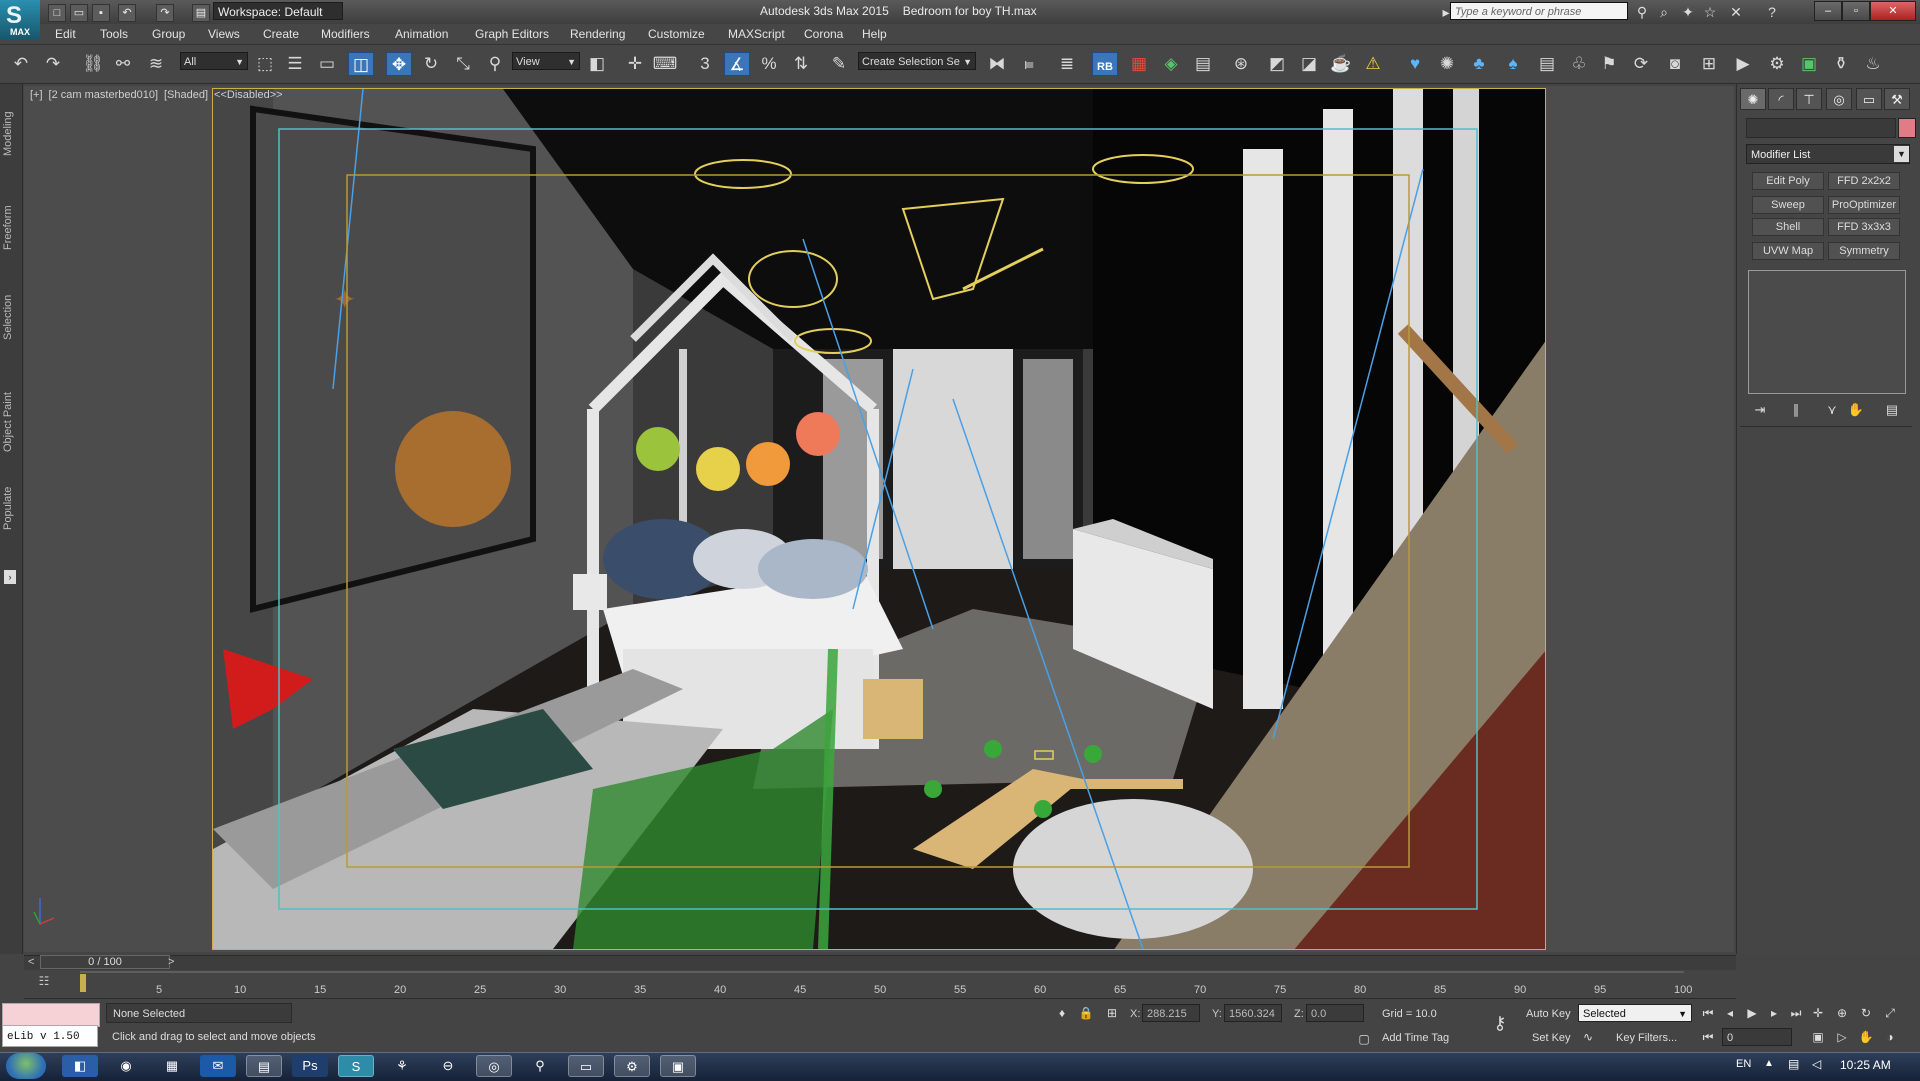  What do you see at coordinates (1548, 1014) in the screenshot?
I see `auto-key-button: Auto Key` at bounding box center [1548, 1014].